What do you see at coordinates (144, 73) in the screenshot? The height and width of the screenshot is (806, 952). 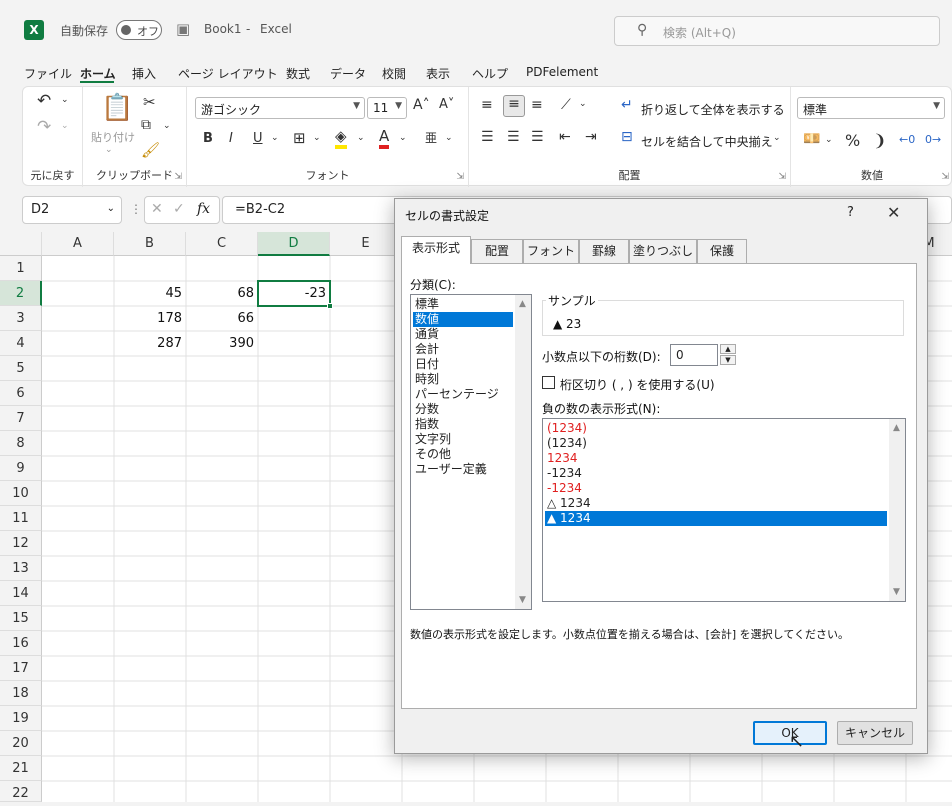 I see `menu-insert: 挿入` at bounding box center [144, 73].